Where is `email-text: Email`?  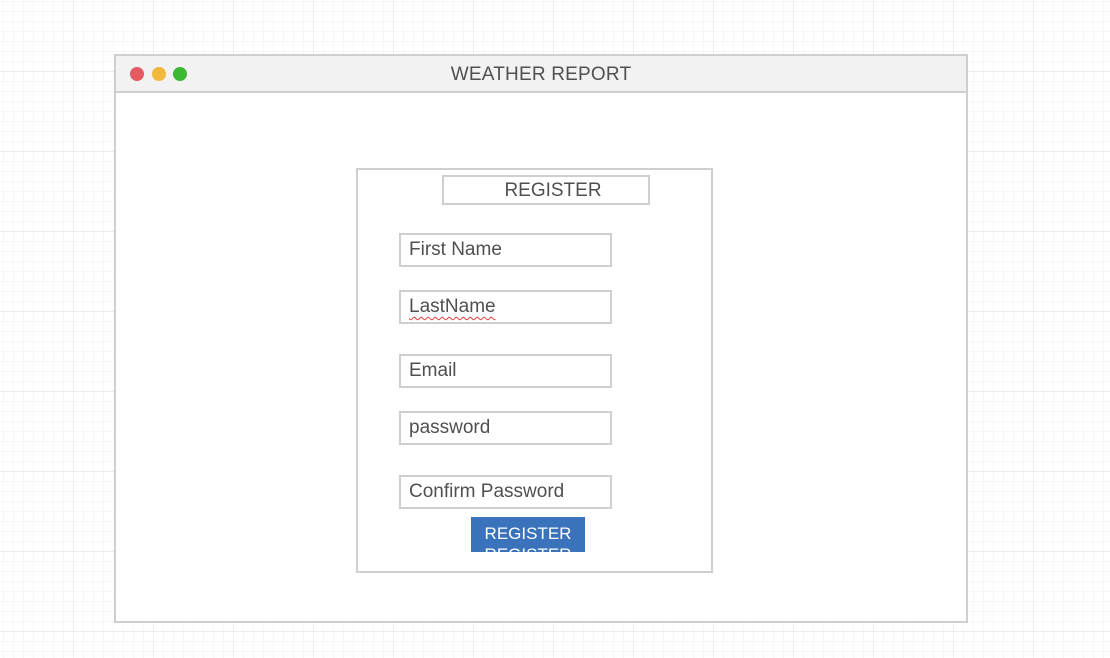 email-text: Email is located at coordinates (433, 370).